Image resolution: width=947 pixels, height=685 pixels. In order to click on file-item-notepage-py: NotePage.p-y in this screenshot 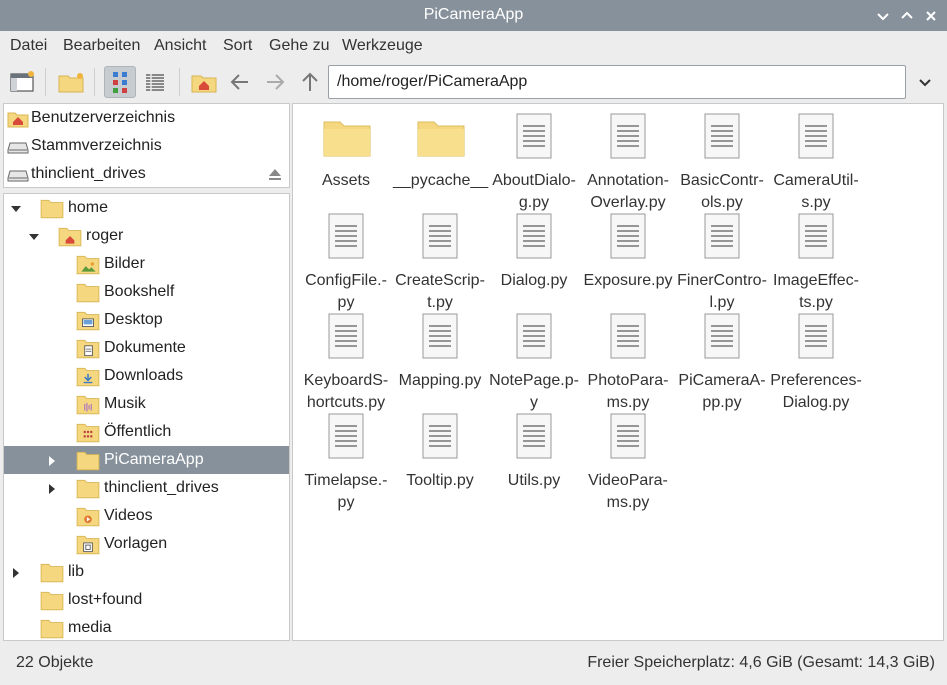, I will do `click(534, 361)`.